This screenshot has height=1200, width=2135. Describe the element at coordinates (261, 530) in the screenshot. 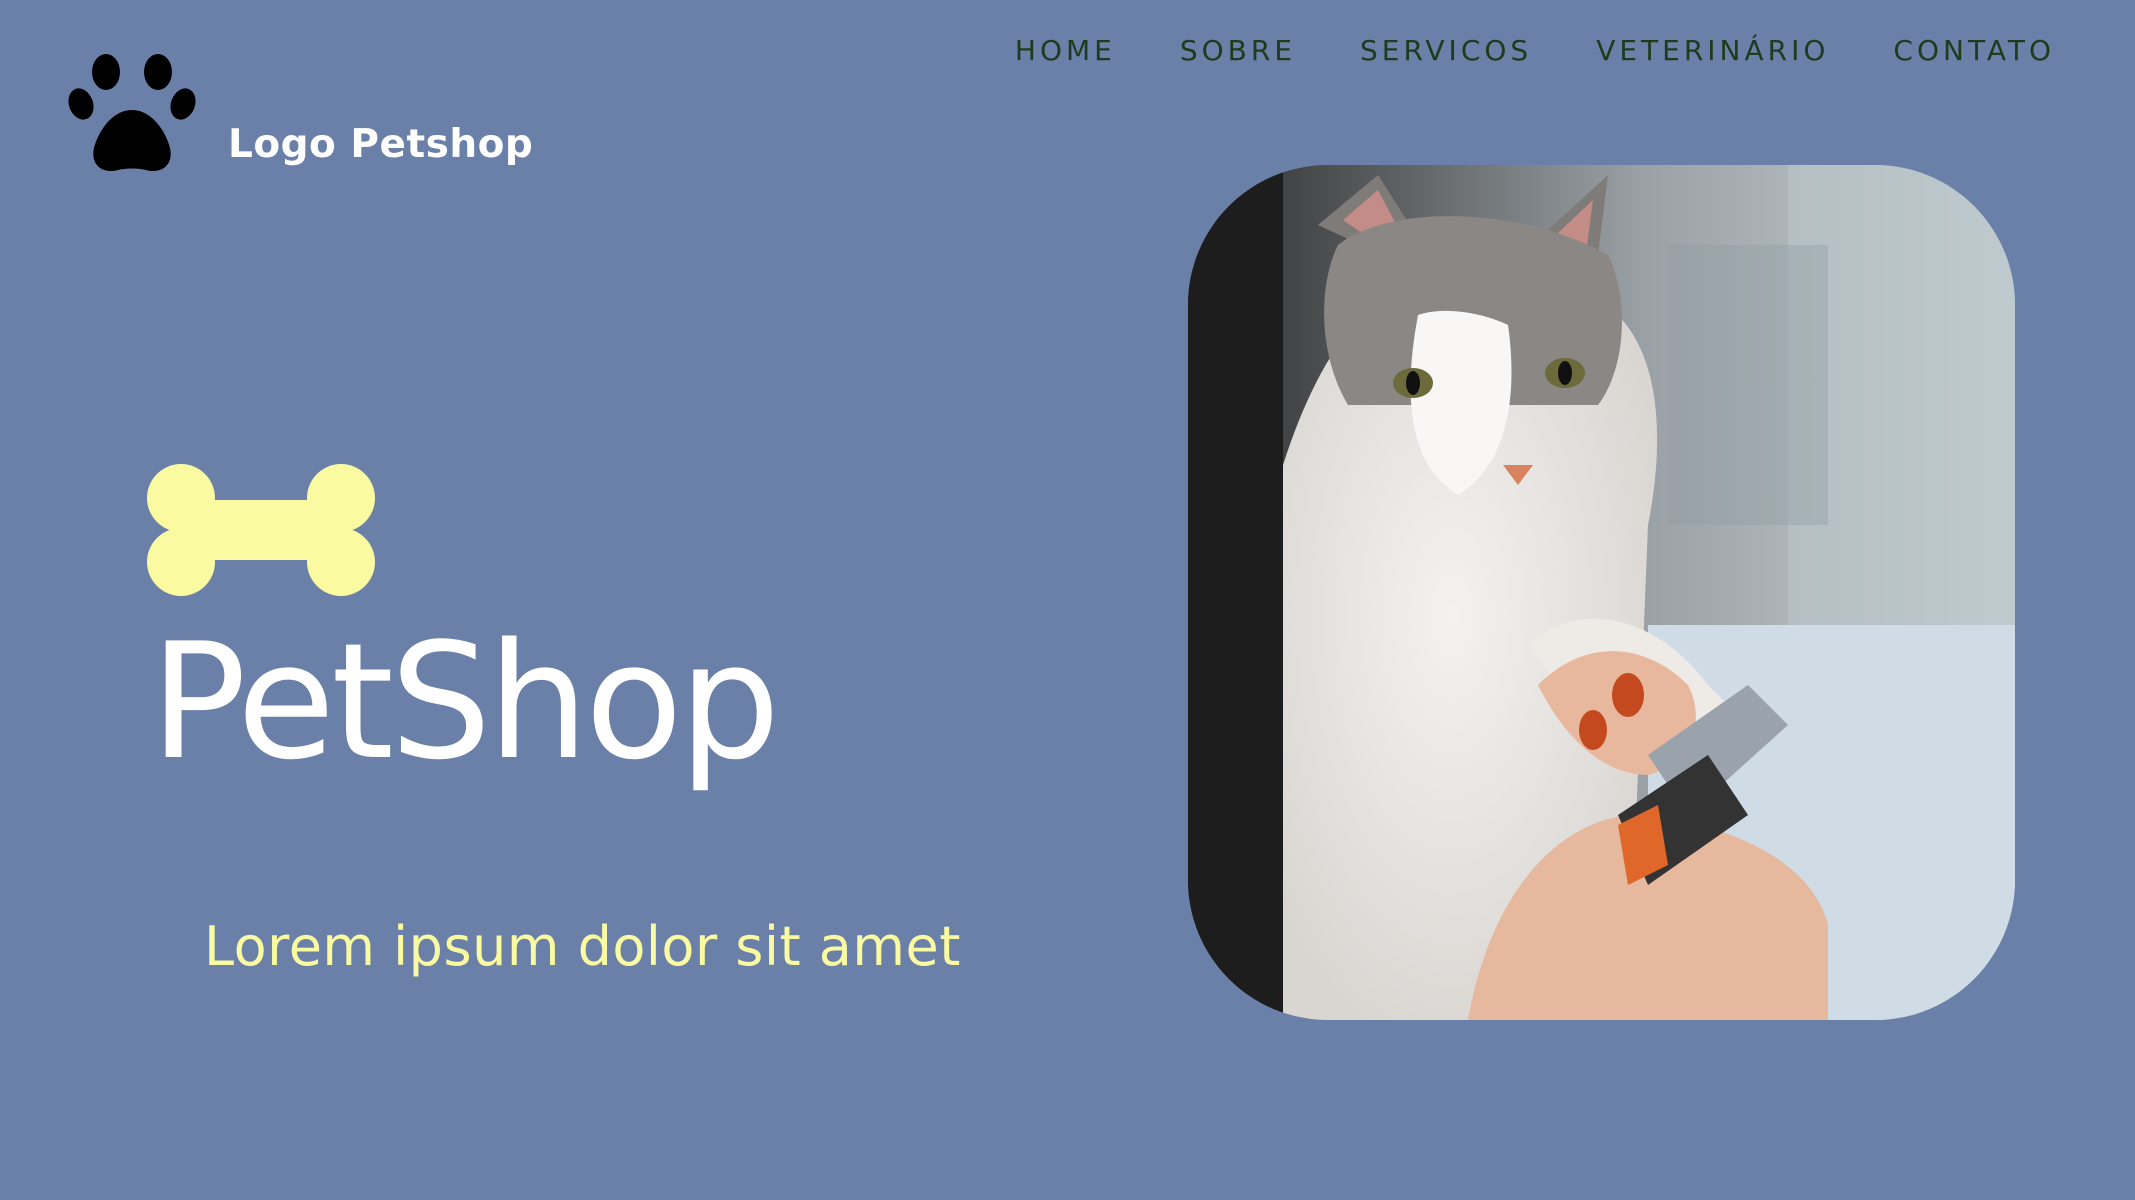

I see `bone-icon` at that location.